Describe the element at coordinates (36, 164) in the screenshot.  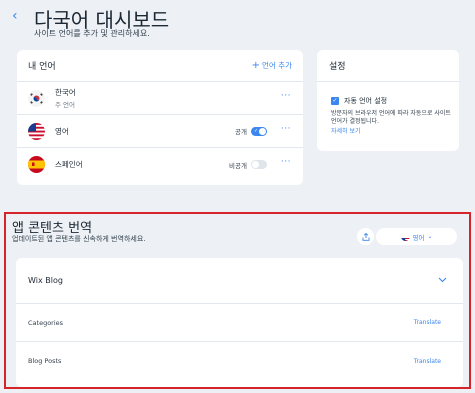
I see `spain-flag-icon` at that location.